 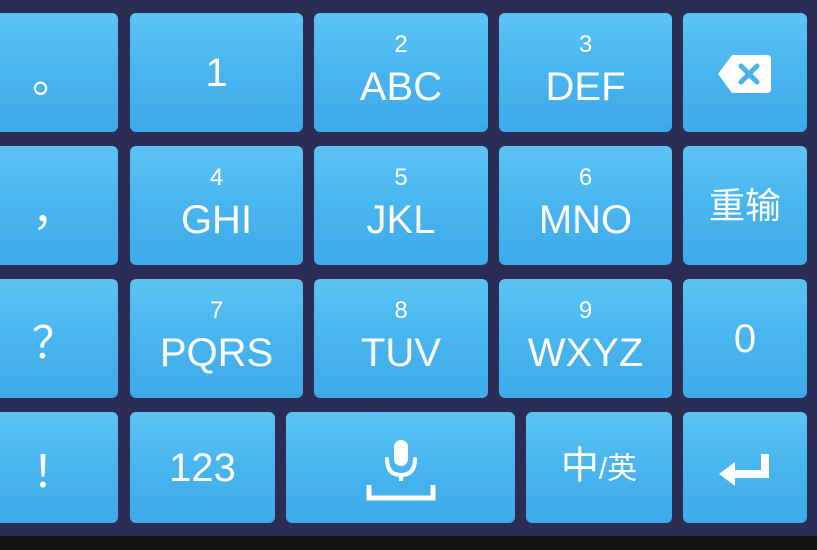 I want to click on key-1-label: 1, so click(x=216, y=72).